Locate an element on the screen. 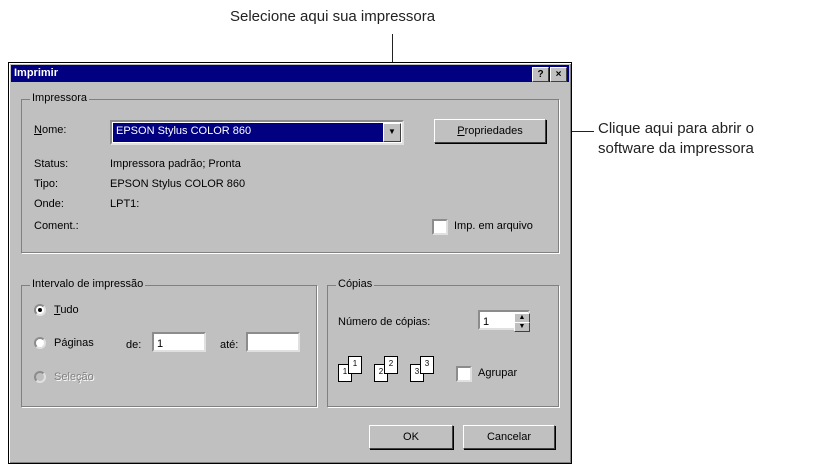 This screenshot has width=824, height=466. all-radio is located at coordinates (40, 310).